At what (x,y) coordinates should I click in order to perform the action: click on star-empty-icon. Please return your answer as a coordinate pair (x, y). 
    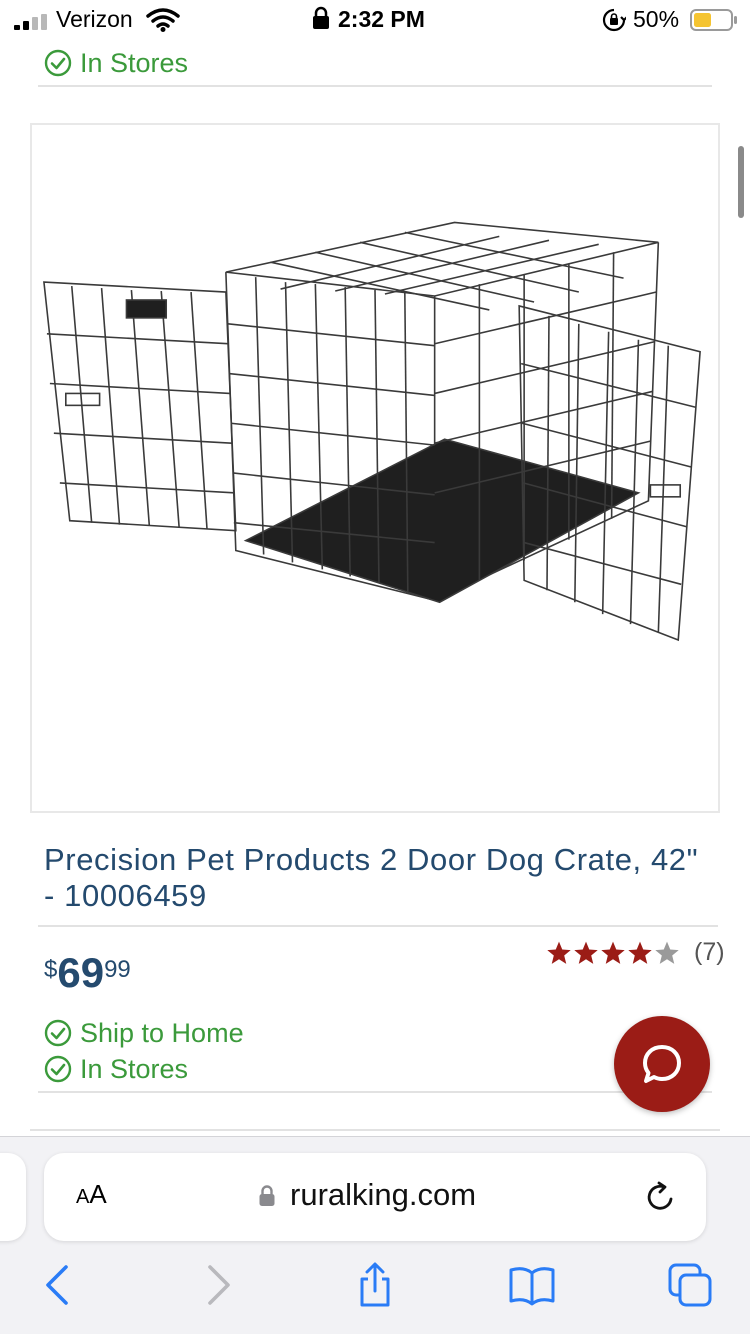
    Looking at the image, I should click on (667, 952).